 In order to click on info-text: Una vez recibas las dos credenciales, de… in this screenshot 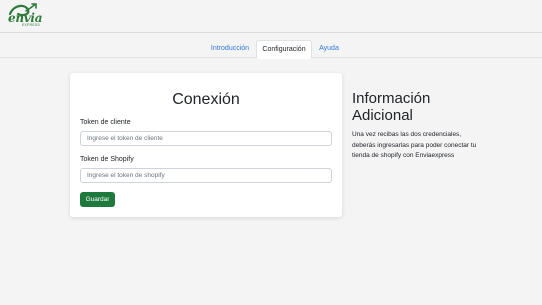, I will do `click(414, 145)`.